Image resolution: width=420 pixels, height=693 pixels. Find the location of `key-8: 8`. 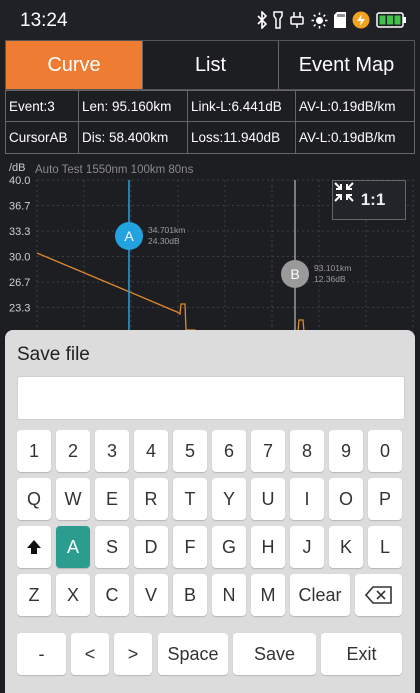

key-8: 8 is located at coordinates (307, 451).